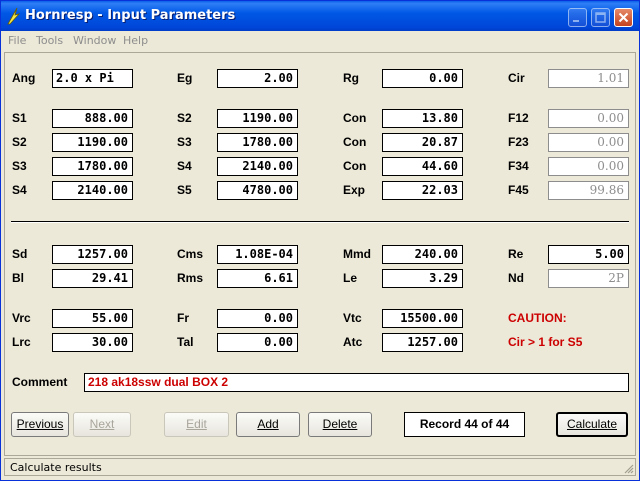 Image resolution: width=640 pixels, height=481 pixels. What do you see at coordinates (576, 21) in the screenshot?
I see `minimize-icon` at bounding box center [576, 21].